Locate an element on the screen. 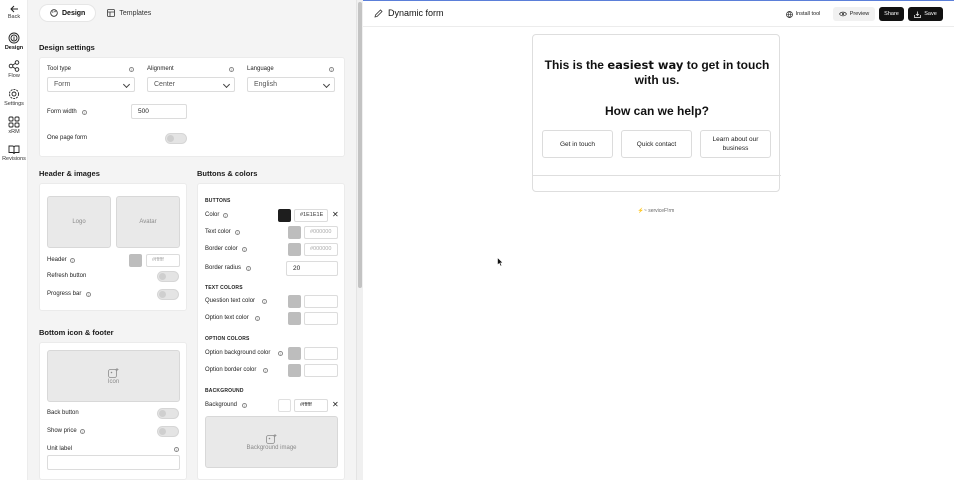  rail-label-xrm: xRM is located at coordinates (14, 132).